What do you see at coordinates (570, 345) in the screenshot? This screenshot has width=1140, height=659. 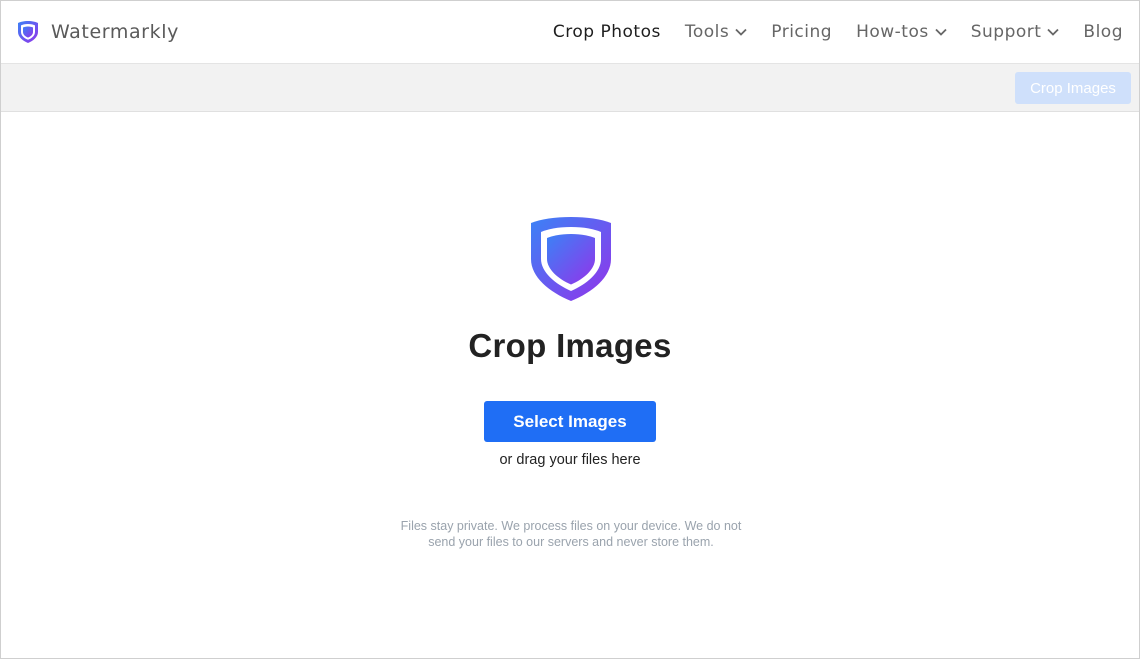 I see `page-title: Crop Images` at bounding box center [570, 345].